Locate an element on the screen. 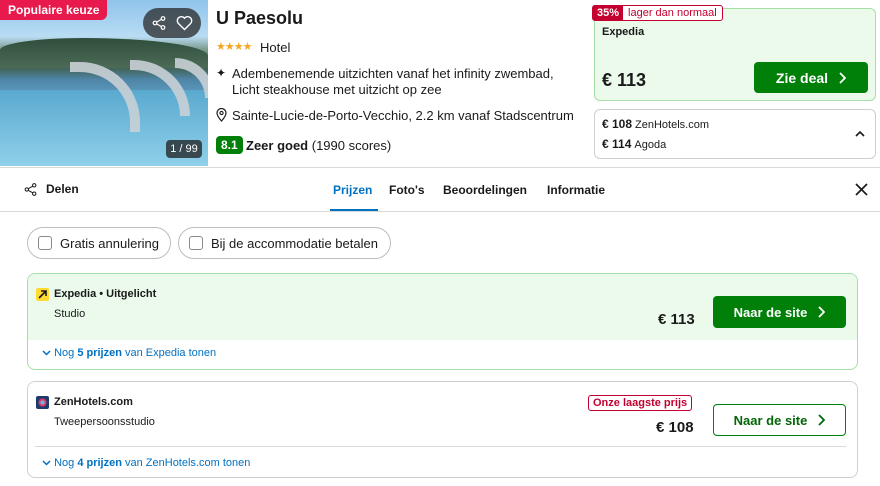 The width and height of the screenshot is (880, 486). zenhotels-logo-icon is located at coordinates (42, 402).